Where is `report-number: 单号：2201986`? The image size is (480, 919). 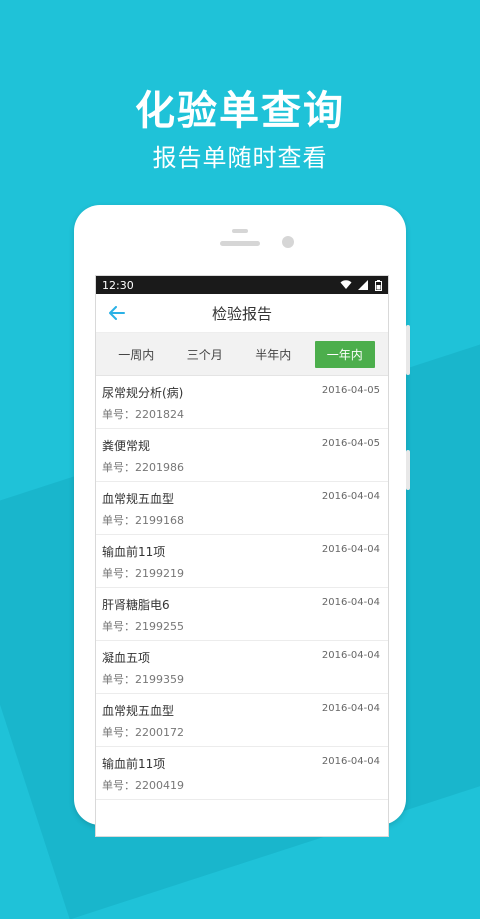
report-number: 单号：2201986 is located at coordinates (143, 467).